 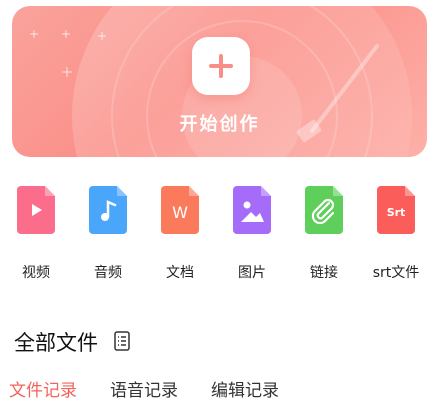 I want to click on svg-text: W, so click(x=180, y=212).